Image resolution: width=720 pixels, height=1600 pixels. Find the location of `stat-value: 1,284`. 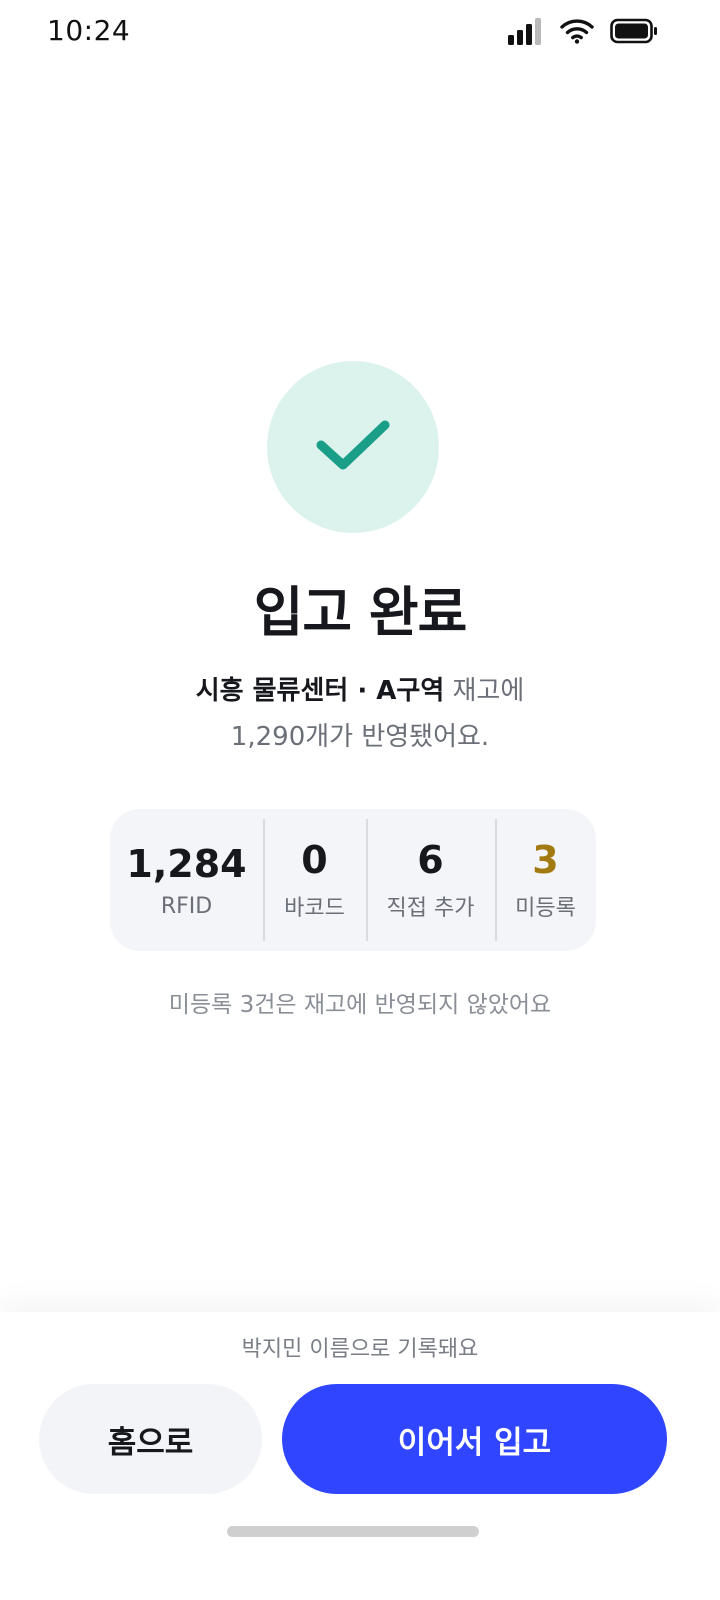

stat-value: 1,284 is located at coordinates (186, 863).